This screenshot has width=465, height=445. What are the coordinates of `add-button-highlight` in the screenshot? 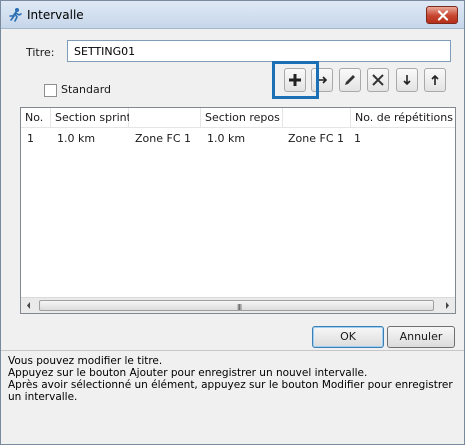 It's located at (295, 80).